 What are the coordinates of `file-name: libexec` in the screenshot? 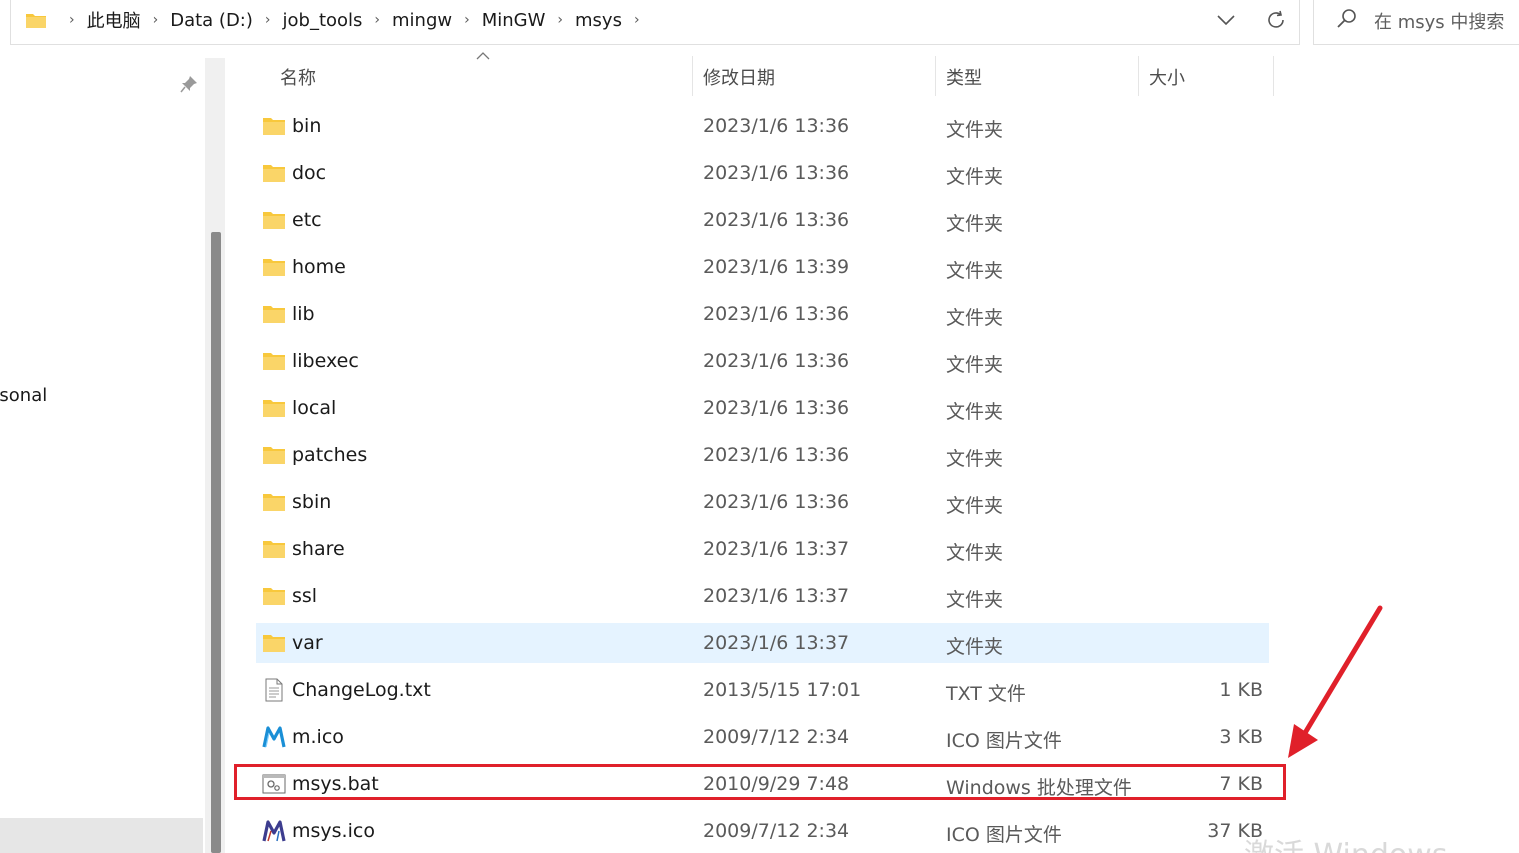 It's located at (325, 361).